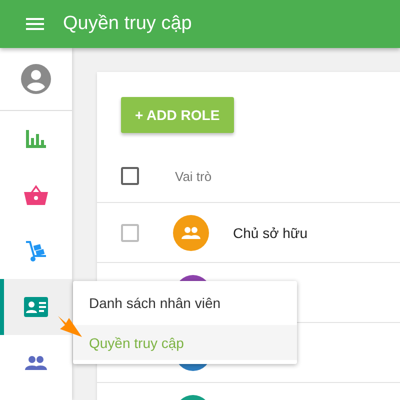  Describe the element at coordinates (130, 176) in the screenshot. I see `select-all-checkbox` at that location.